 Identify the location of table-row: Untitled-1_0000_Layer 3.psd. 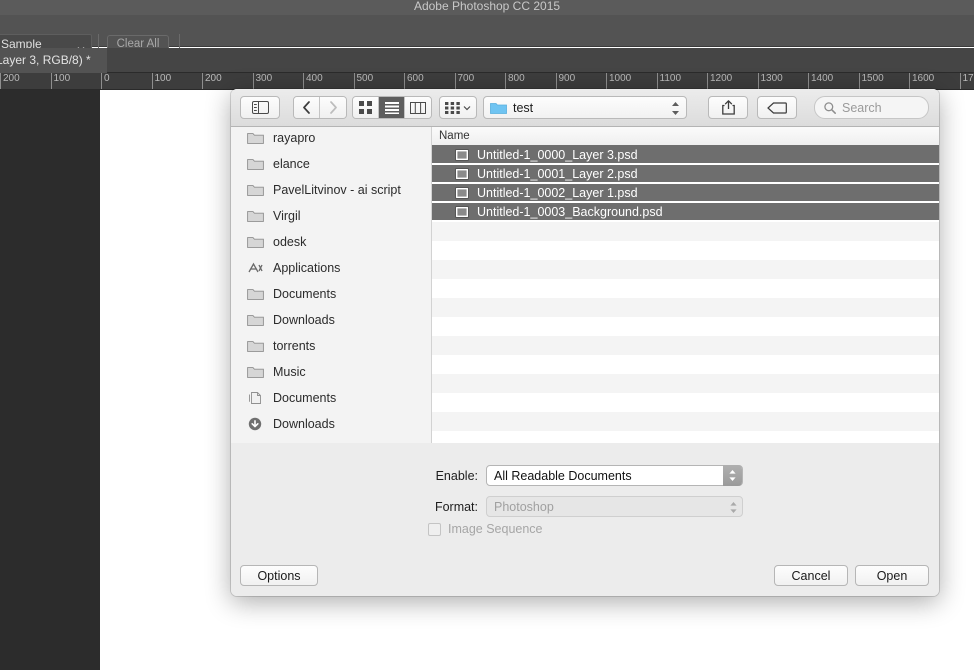
(685, 155).